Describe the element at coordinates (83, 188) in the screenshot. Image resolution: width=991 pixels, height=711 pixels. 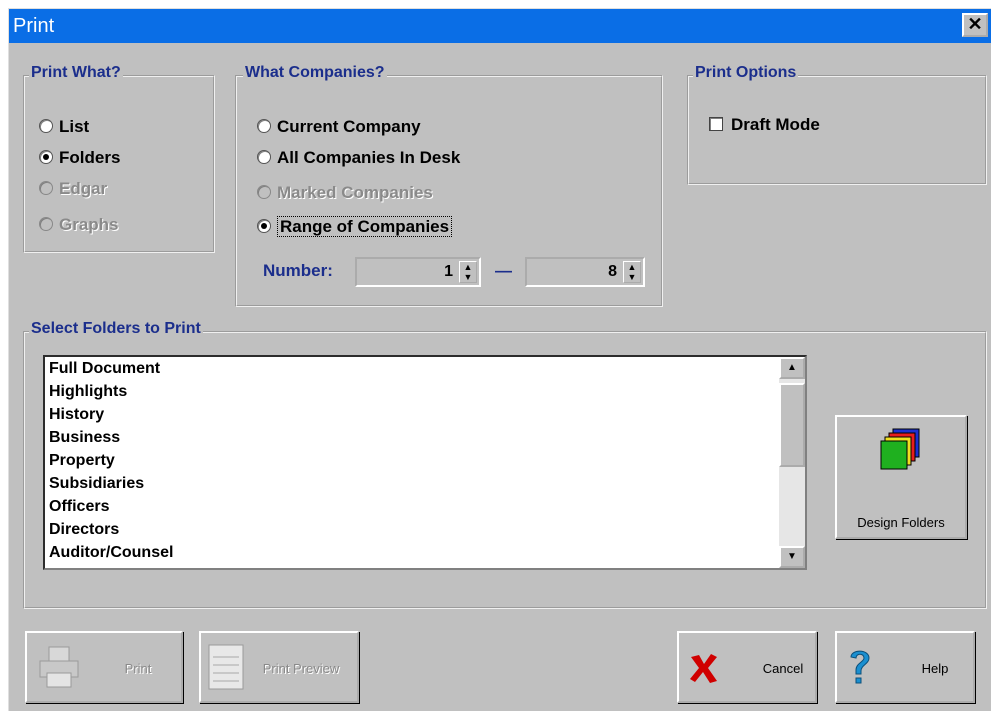
I see `radio-label: Edgar` at that location.